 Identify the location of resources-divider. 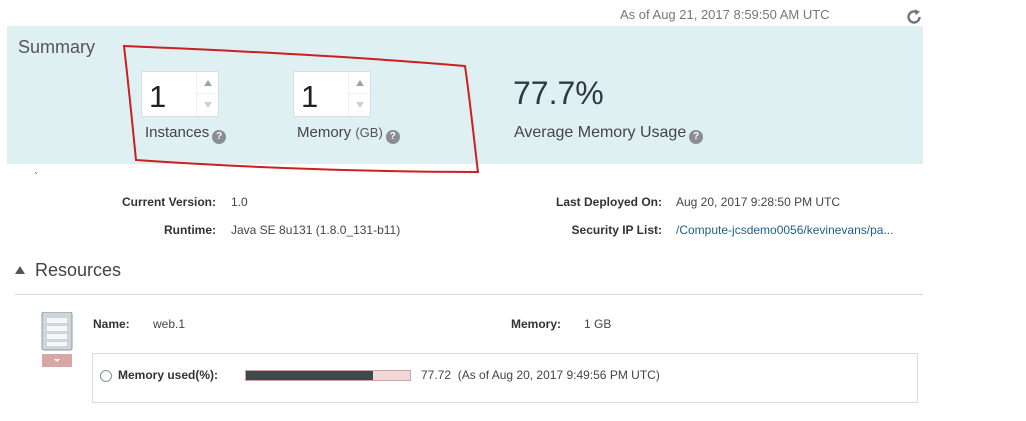
(469, 294).